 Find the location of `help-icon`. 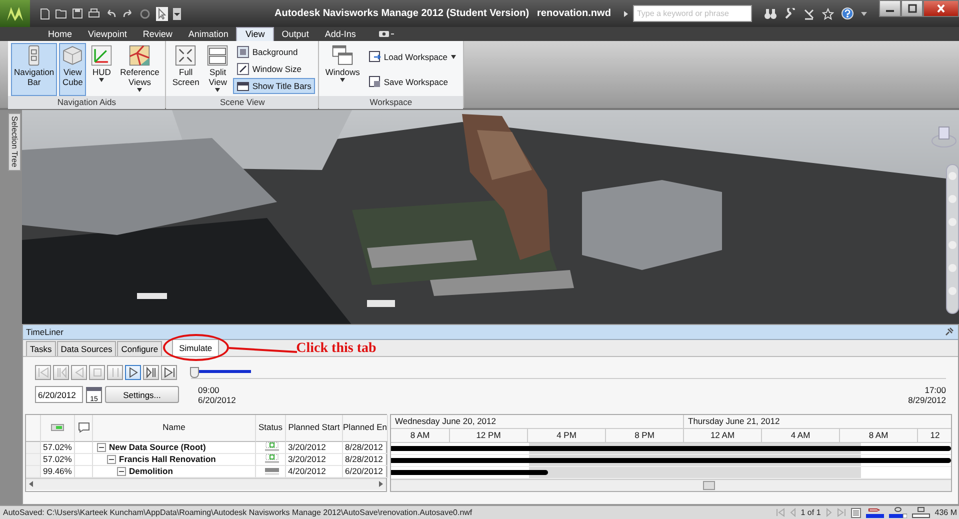

help-icon is located at coordinates (847, 13).